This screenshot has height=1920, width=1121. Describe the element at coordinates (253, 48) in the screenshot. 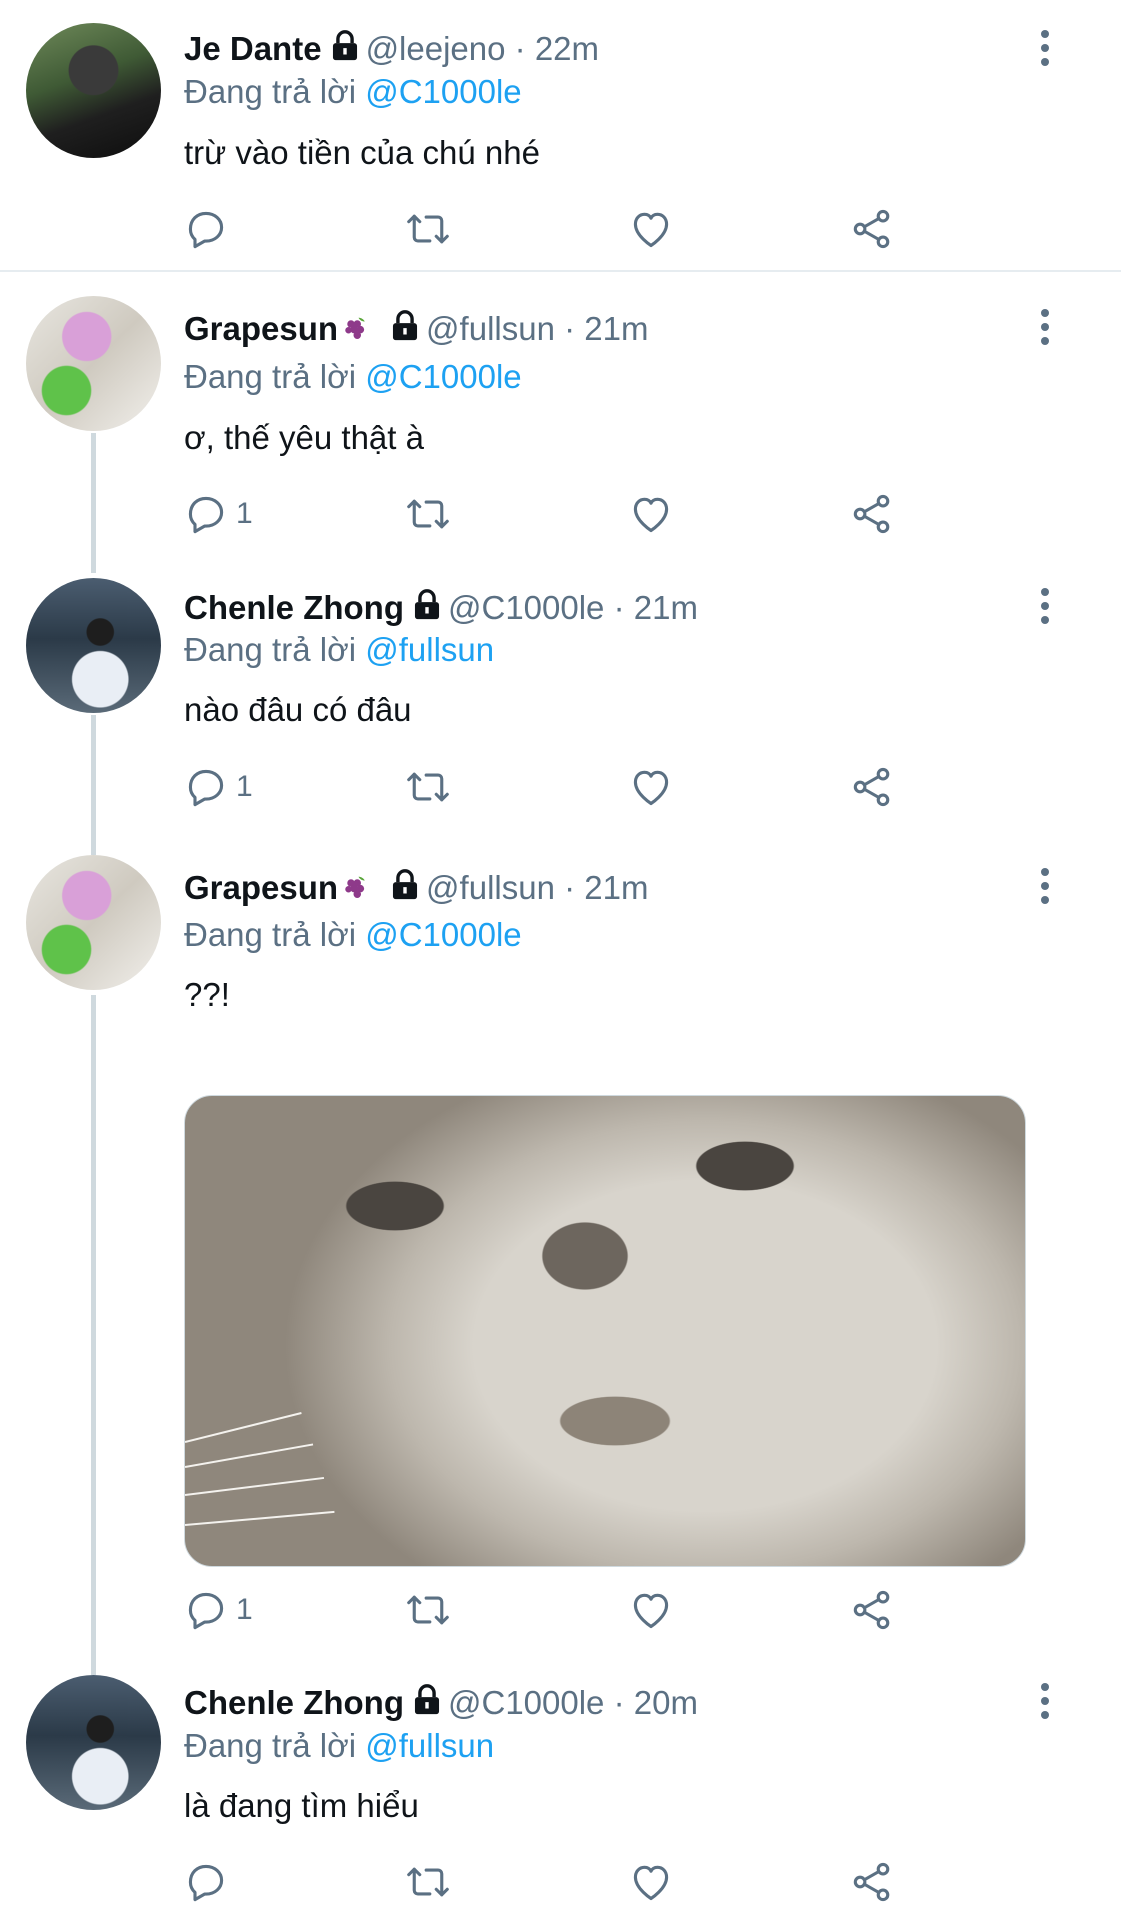

I see `display-name: Je Dante` at that location.